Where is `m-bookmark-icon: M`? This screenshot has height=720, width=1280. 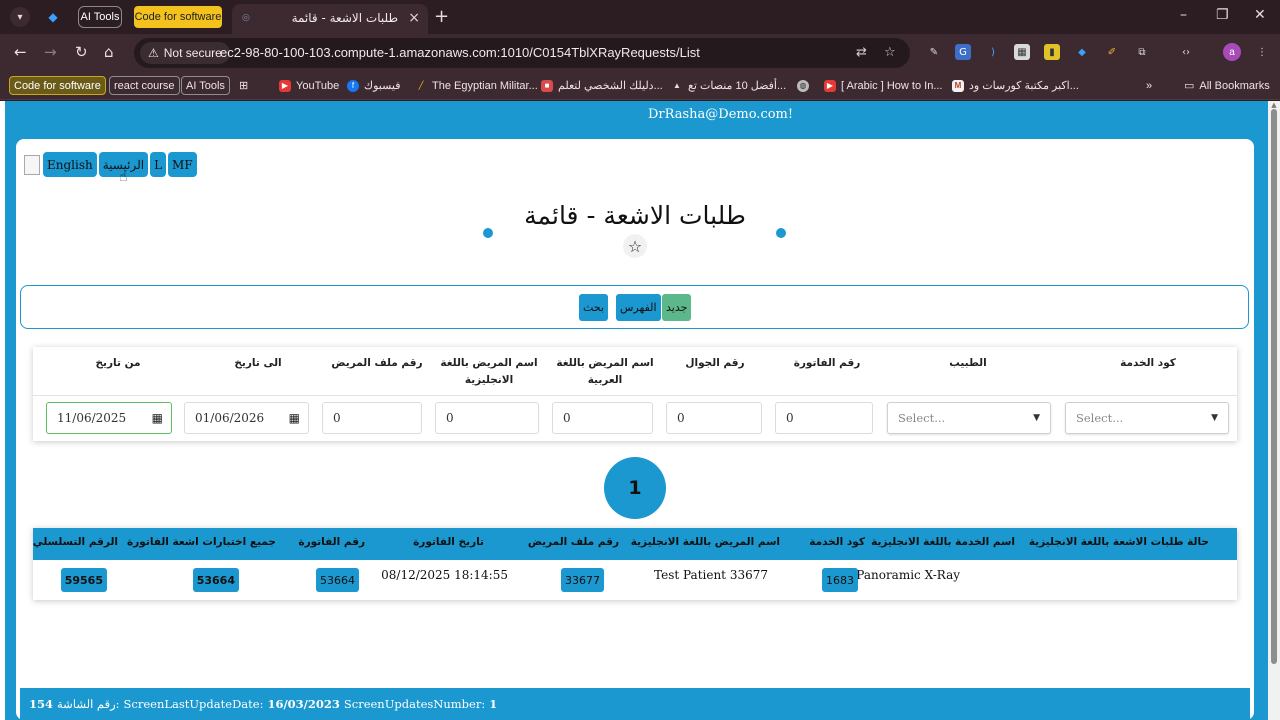
m-bookmark-icon: M is located at coordinates (958, 85).